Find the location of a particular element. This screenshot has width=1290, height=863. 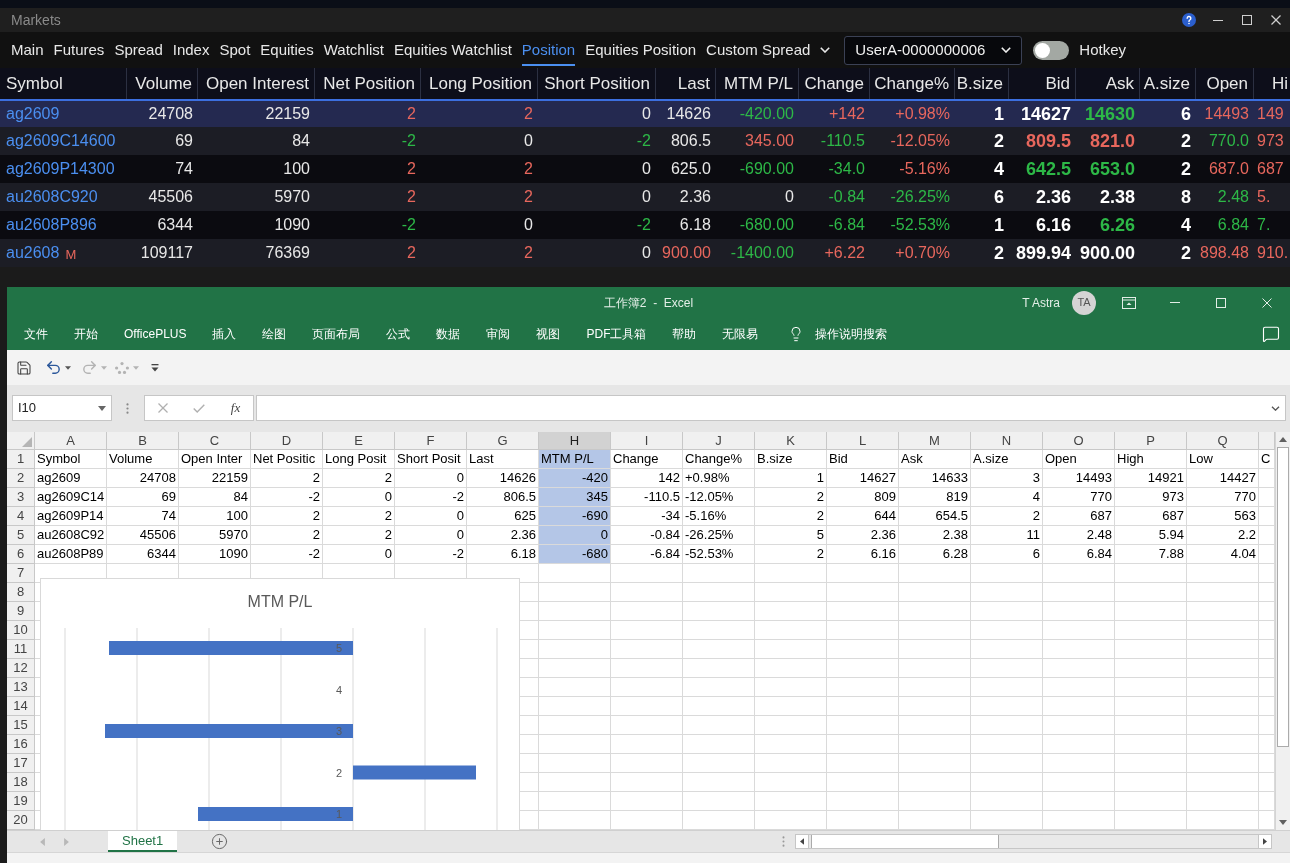

table-cell-text: 4 is located at coordinates (999, 169).